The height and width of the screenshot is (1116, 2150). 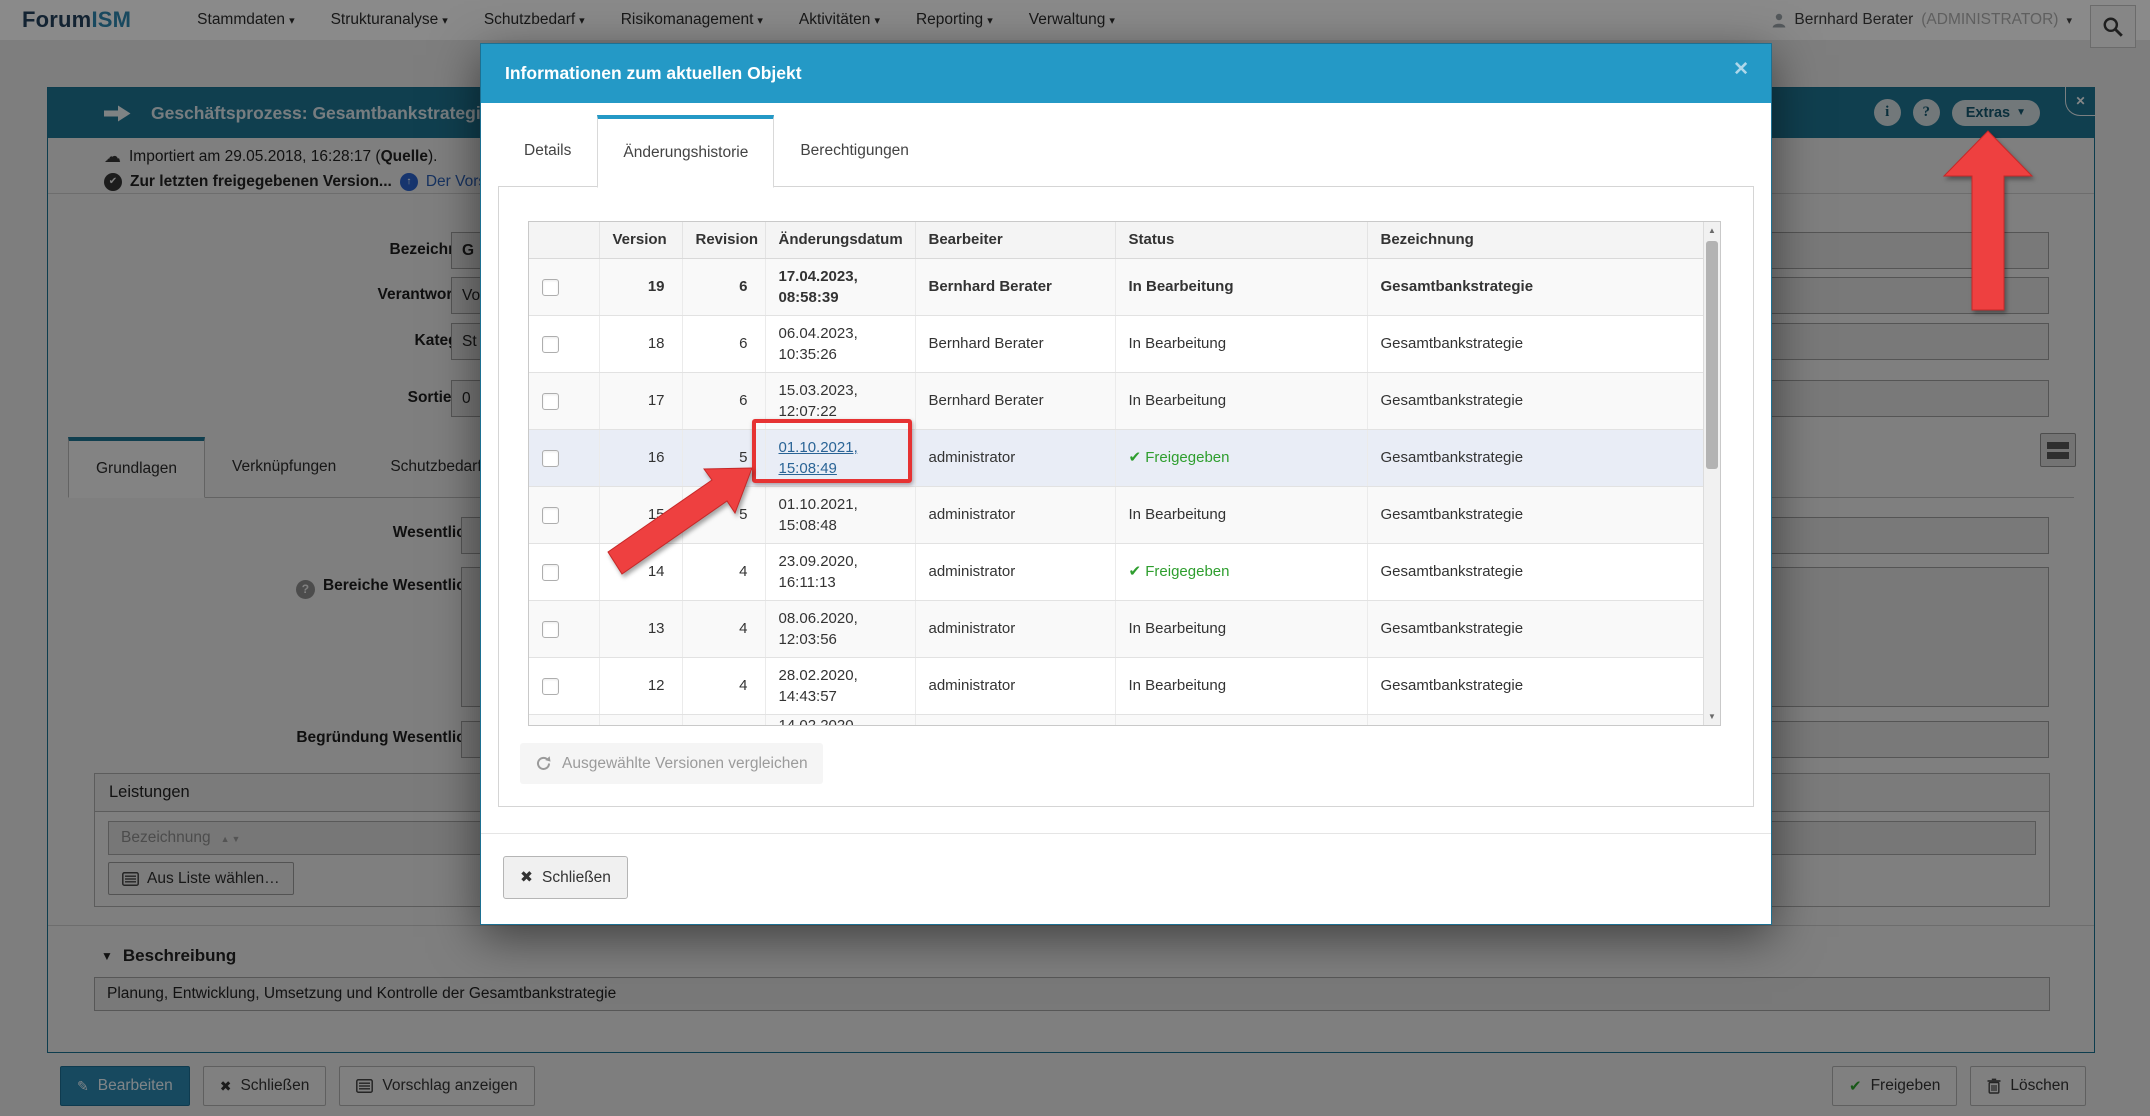 I want to click on cell-version, so click(x=641, y=719).